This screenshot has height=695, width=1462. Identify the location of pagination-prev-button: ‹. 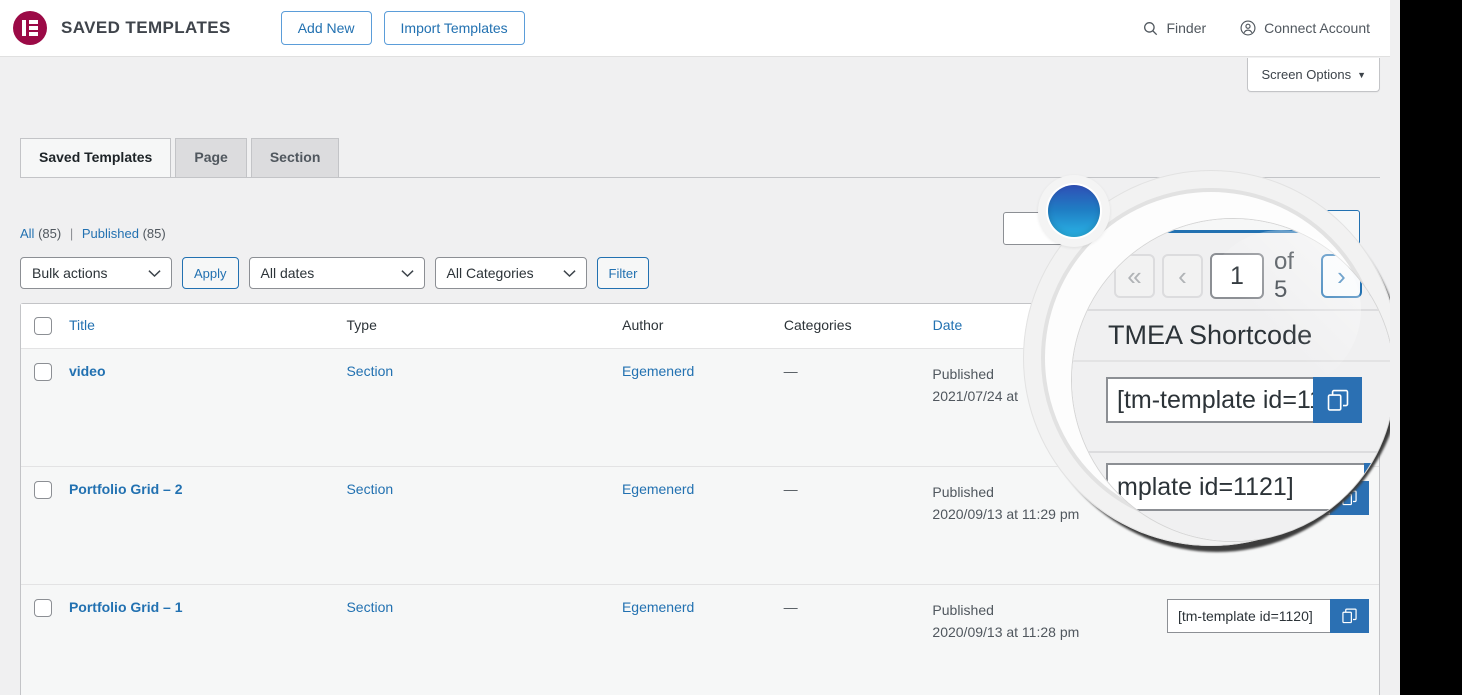
(1157, 255).